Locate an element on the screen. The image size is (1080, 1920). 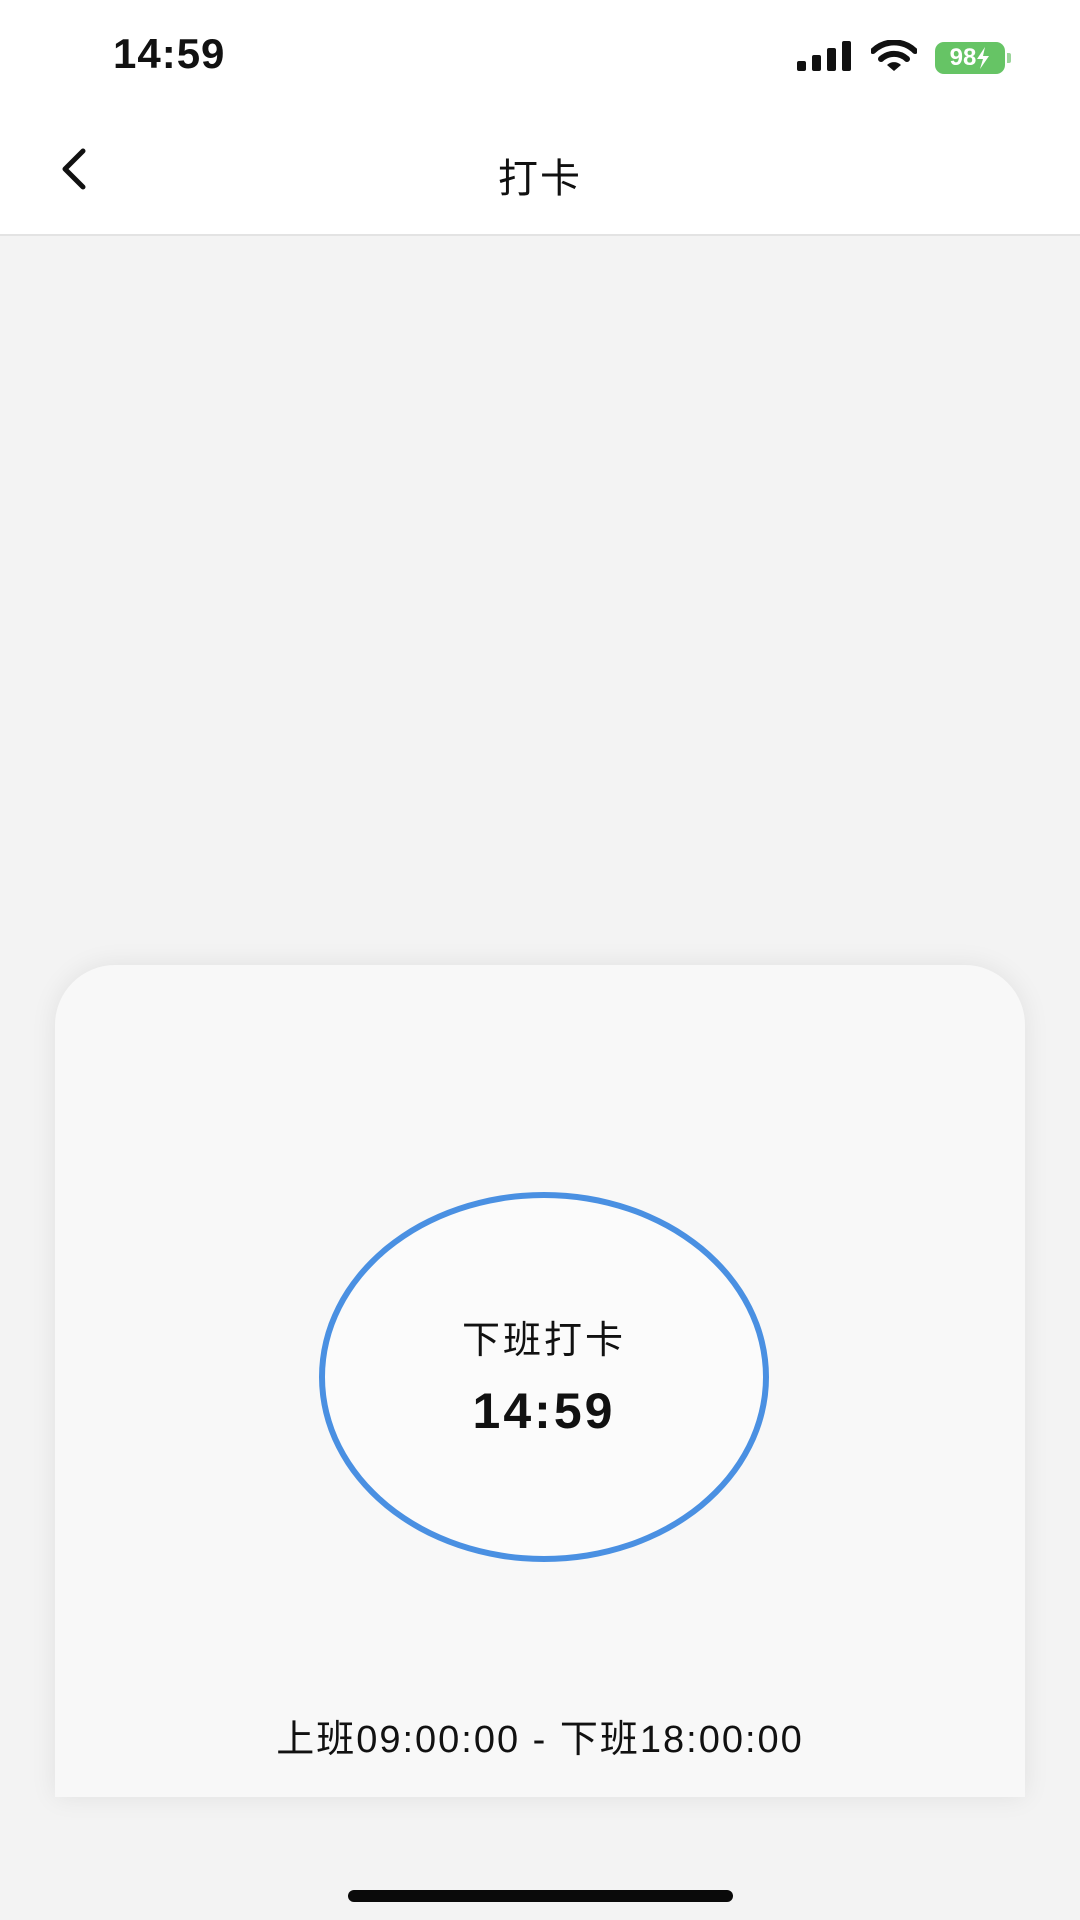
signal-icon is located at coordinates (825, 58).